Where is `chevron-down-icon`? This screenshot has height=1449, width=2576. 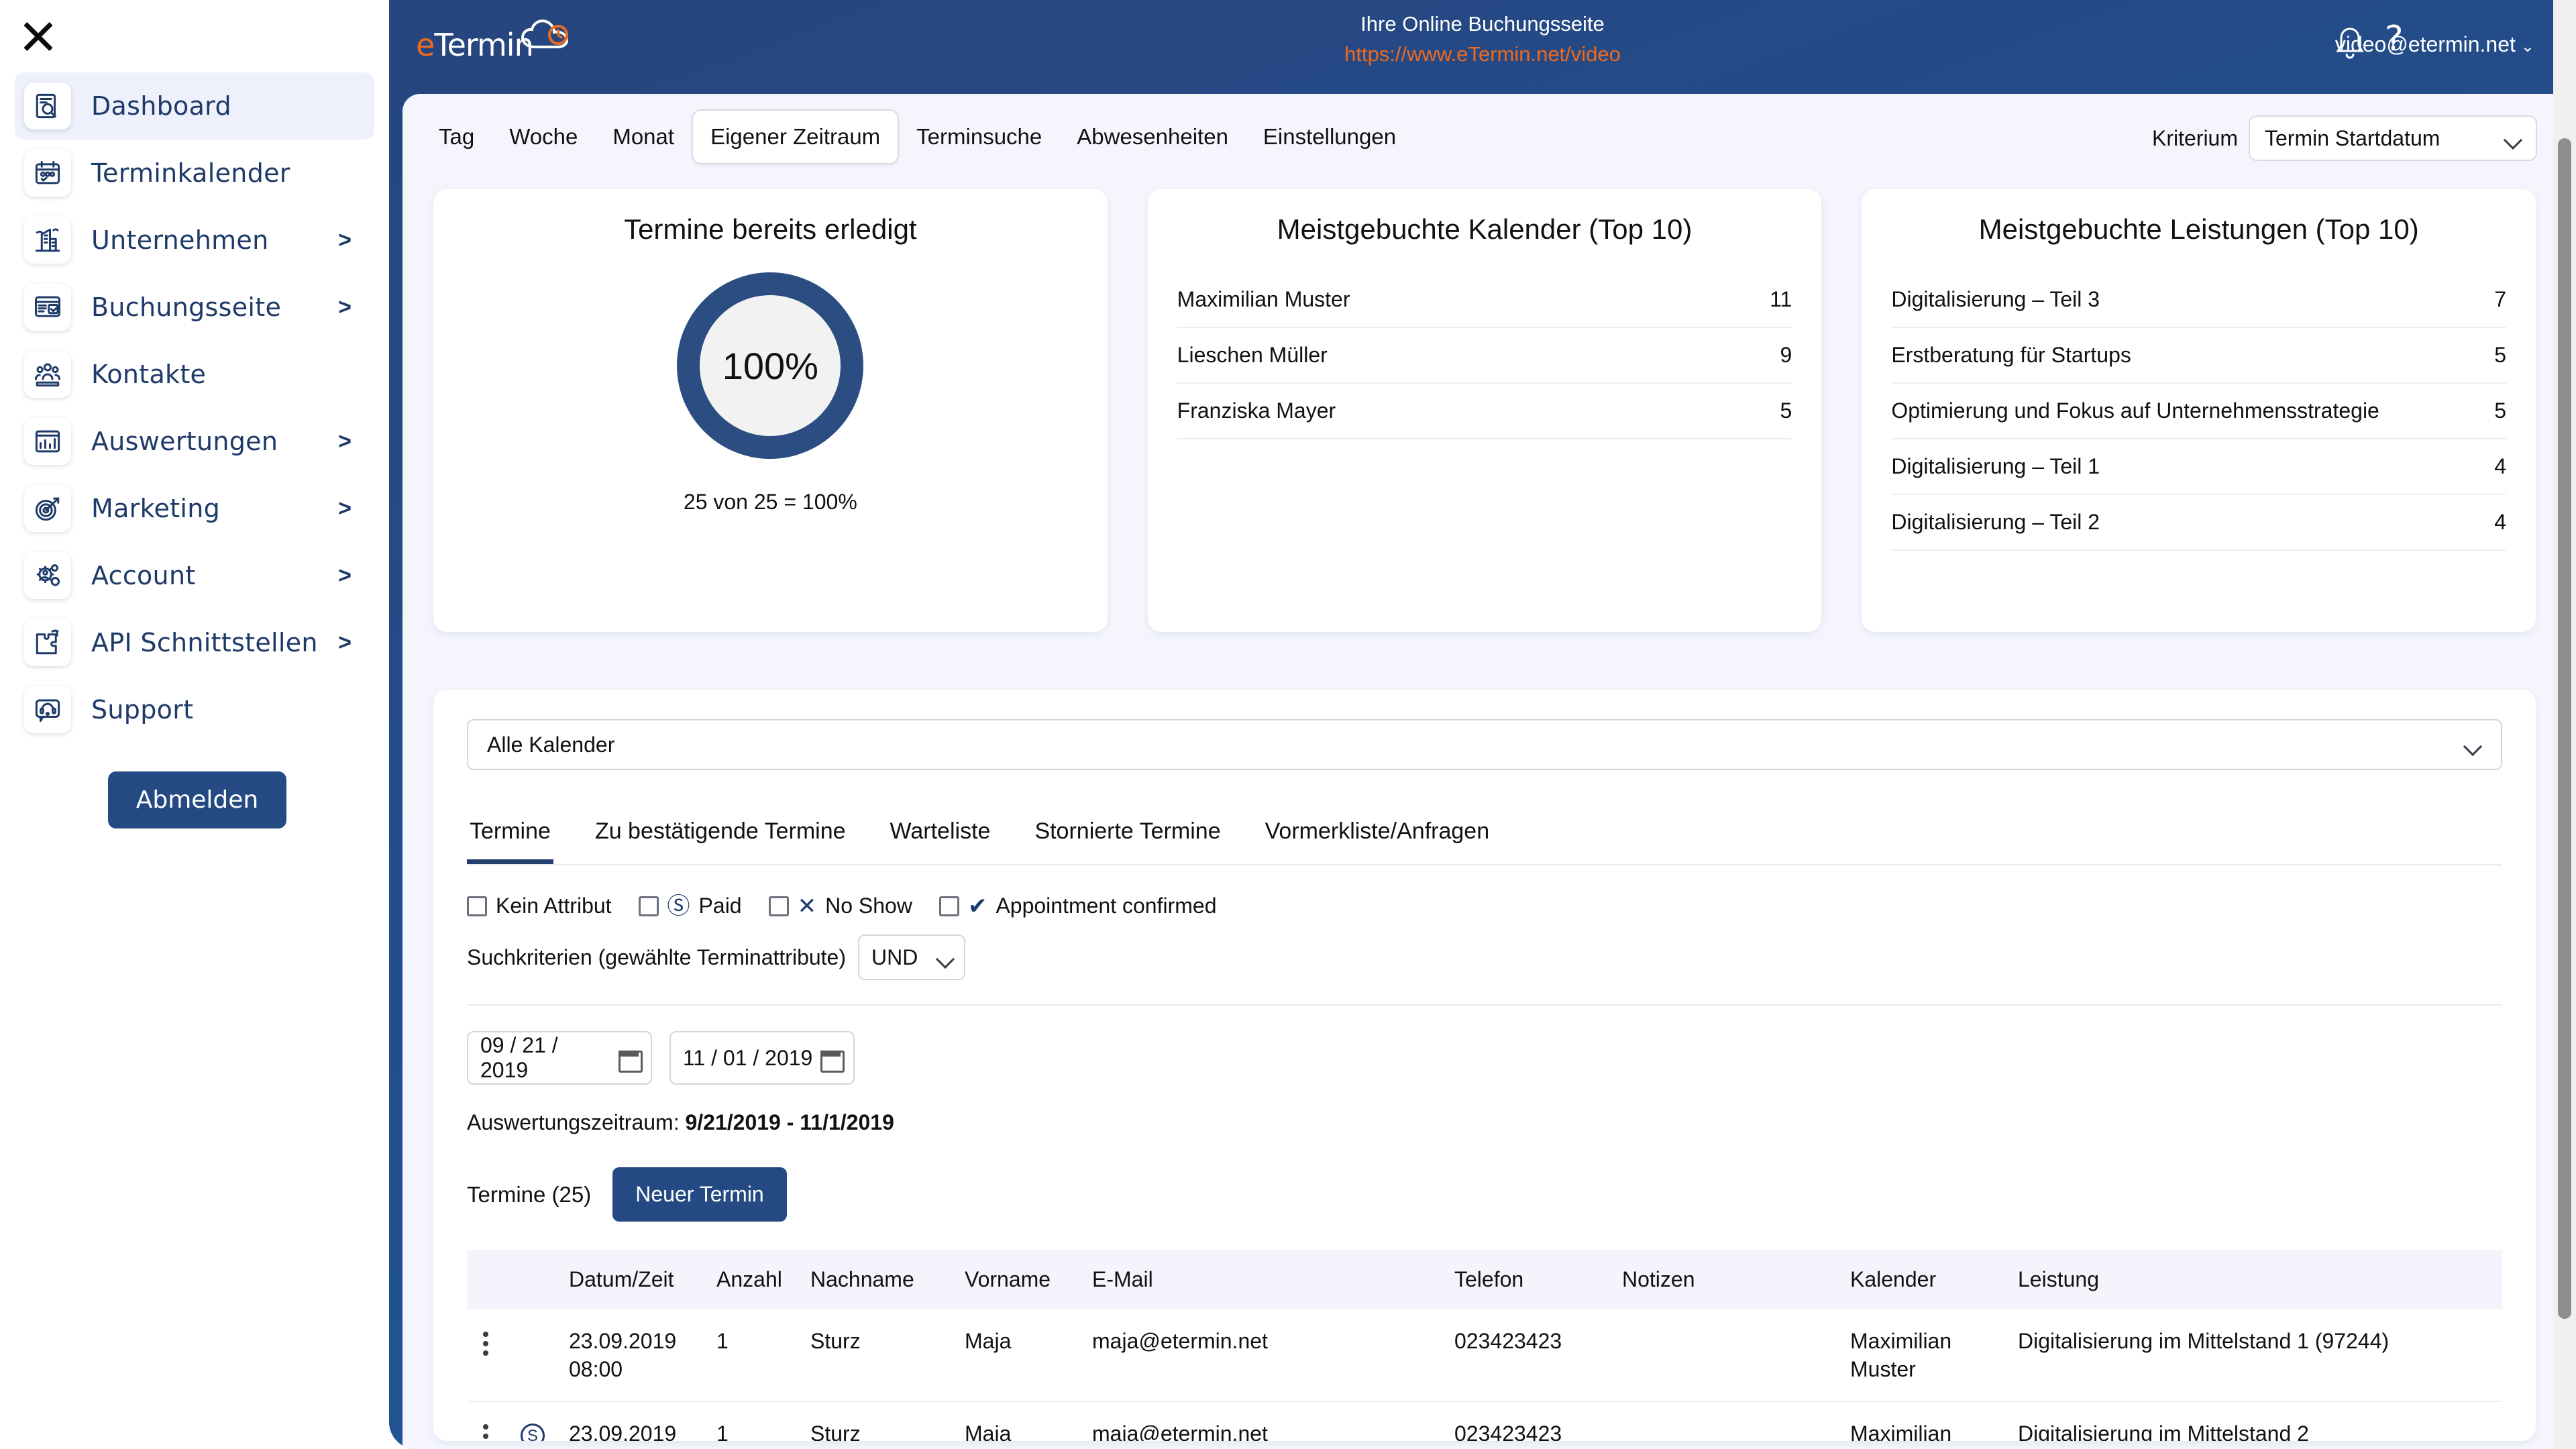 chevron-down-icon is located at coordinates (2513, 138).